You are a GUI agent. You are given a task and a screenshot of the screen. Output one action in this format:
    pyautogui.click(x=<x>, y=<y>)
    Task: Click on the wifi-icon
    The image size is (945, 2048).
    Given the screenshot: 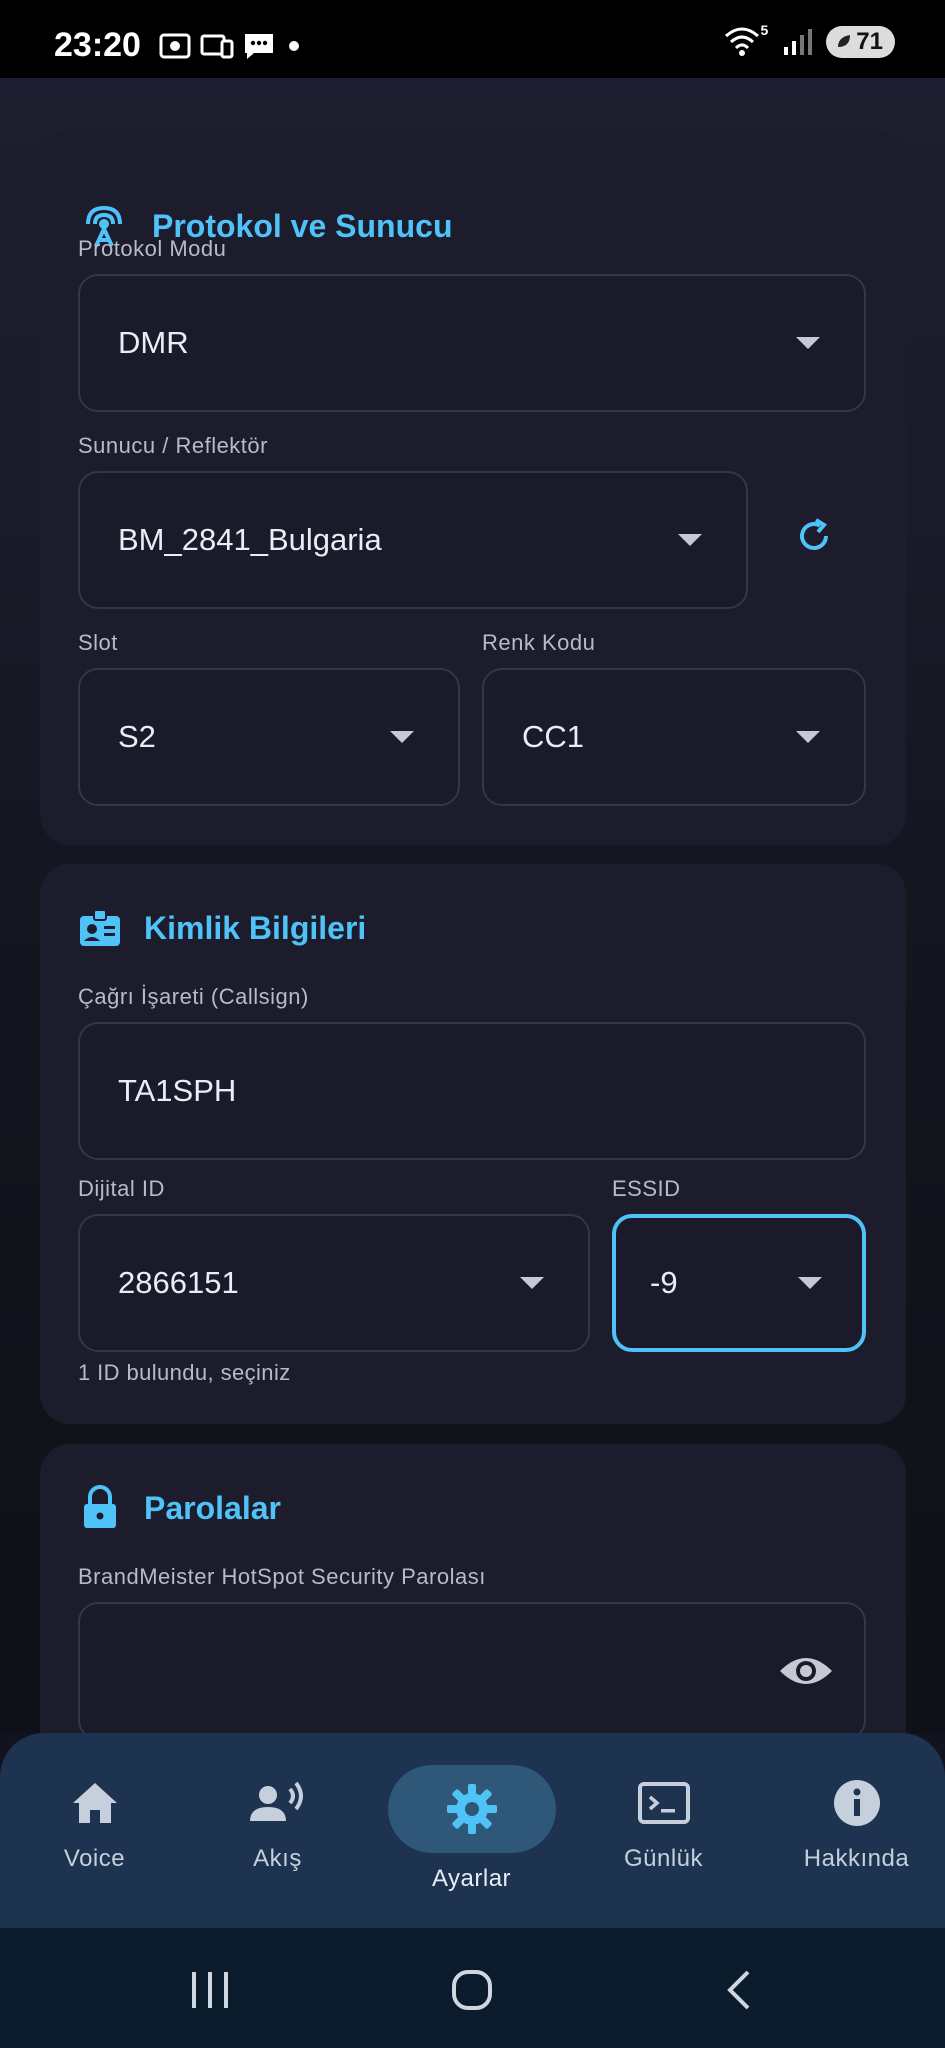 What is the action you would take?
    pyautogui.click(x=742, y=41)
    